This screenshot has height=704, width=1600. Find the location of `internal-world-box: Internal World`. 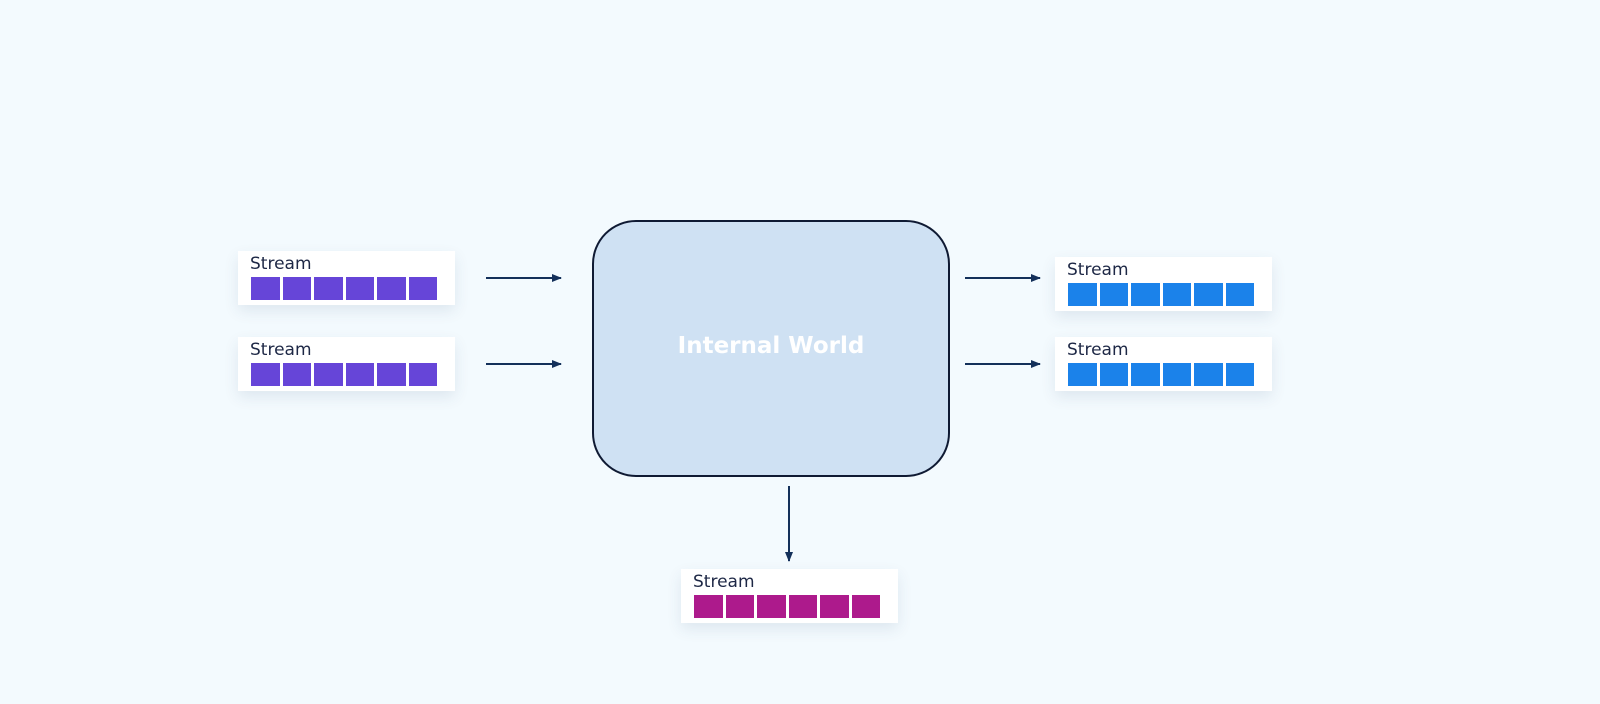

internal-world-box: Internal World is located at coordinates (771, 348).